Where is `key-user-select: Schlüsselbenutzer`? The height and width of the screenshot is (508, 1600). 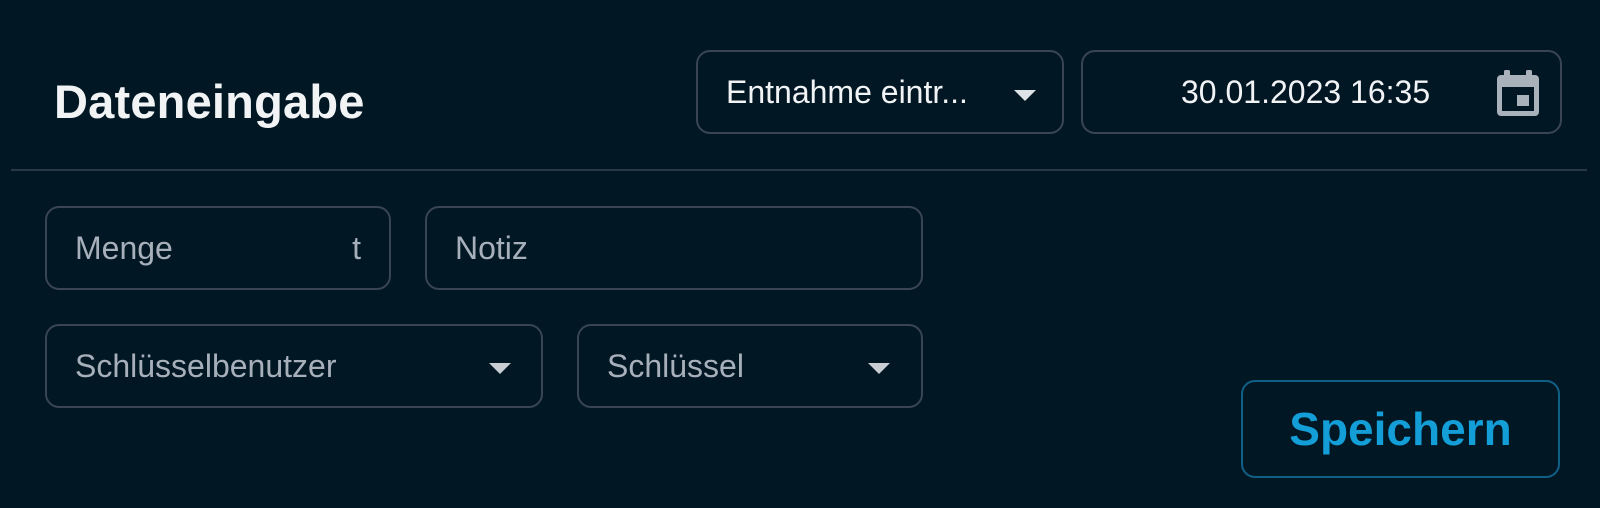
key-user-select: Schlüsselbenutzer is located at coordinates (294, 366).